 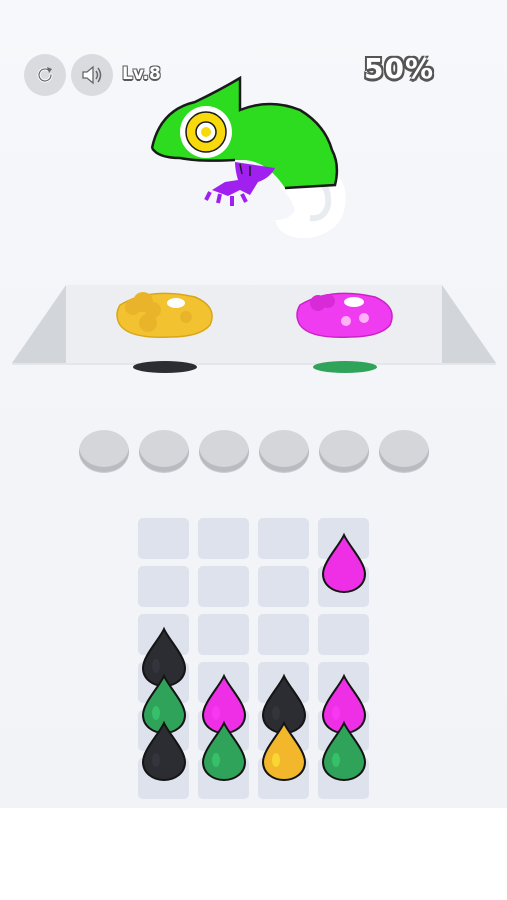 What do you see at coordinates (254, 315) in the screenshot?
I see `palettes` at bounding box center [254, 315].